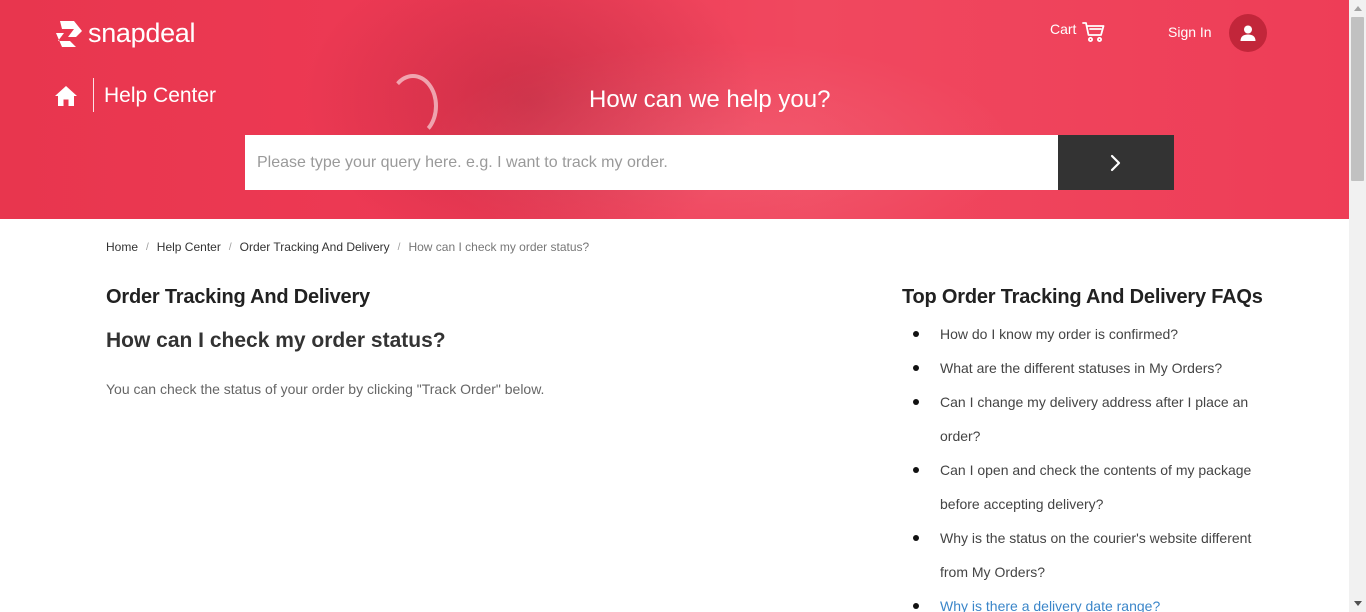 Image resolution: width=1366 pixels, height=612 pixels. Describe the element at coordinates (69, 33) in the screenshot. I see `snapdeal-logo-icon` at that location.